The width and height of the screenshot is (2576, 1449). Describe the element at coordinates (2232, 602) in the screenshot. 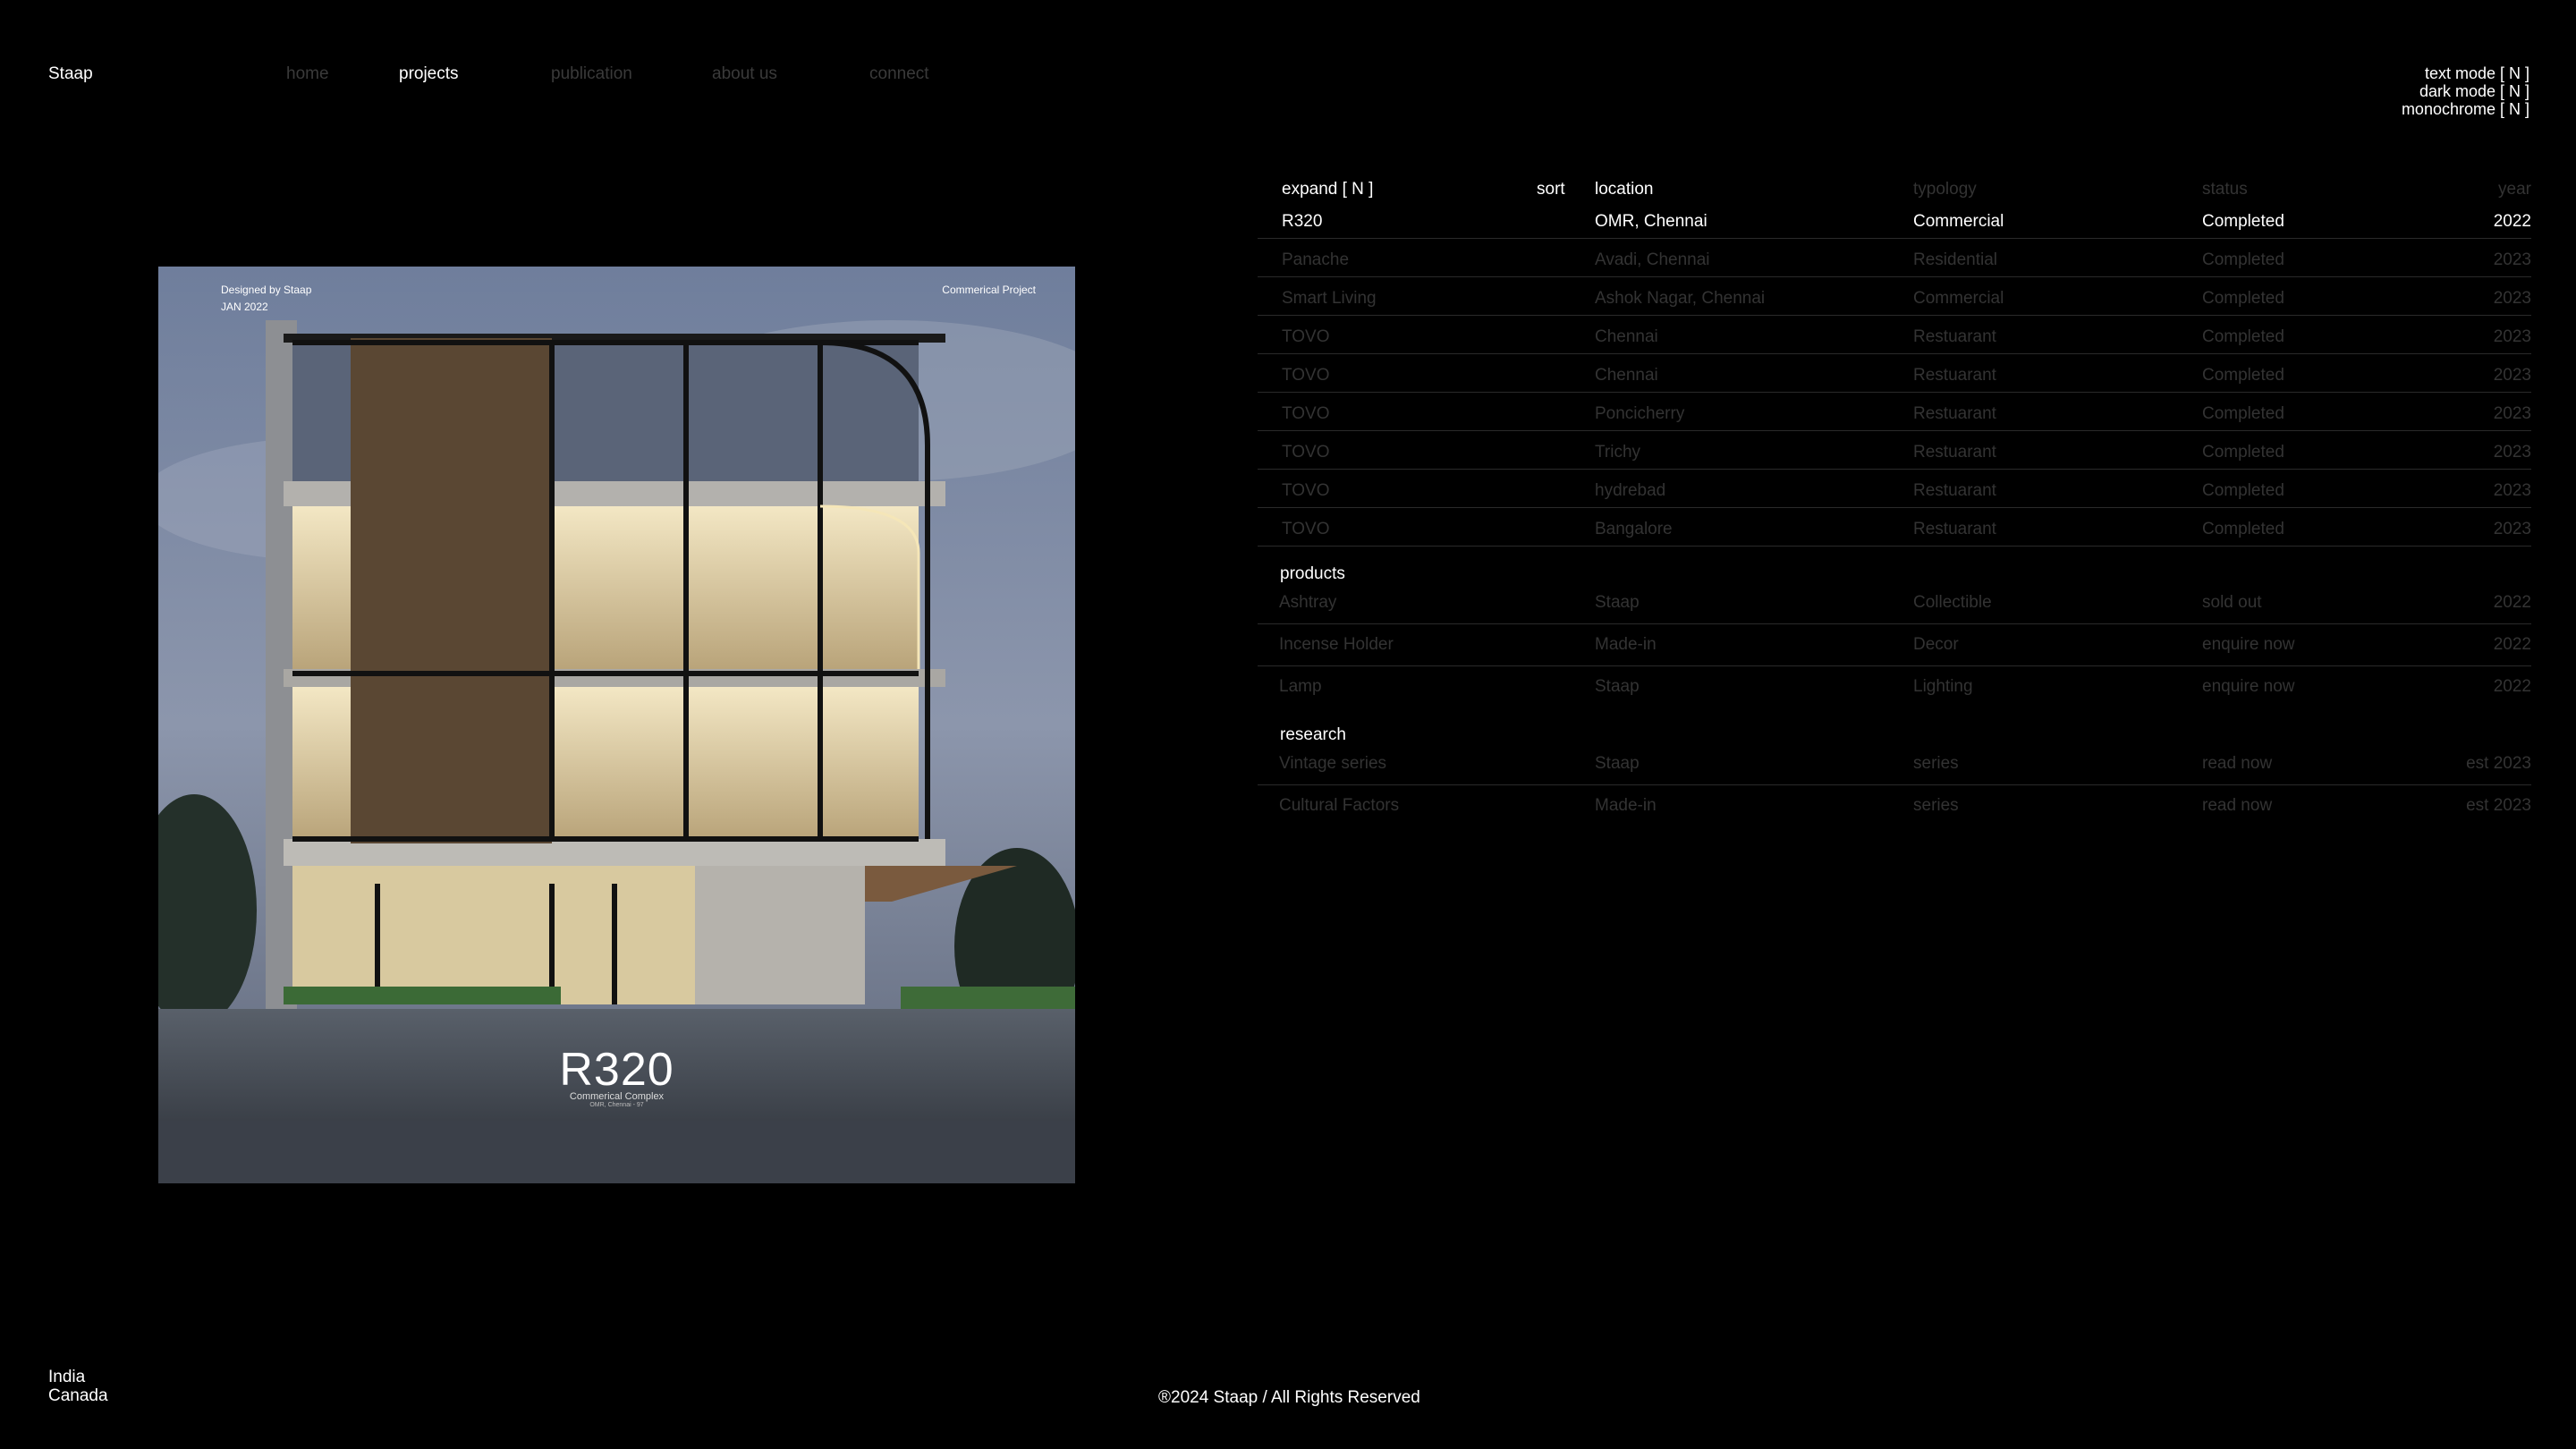

I see `product-status: sold out` at that location.